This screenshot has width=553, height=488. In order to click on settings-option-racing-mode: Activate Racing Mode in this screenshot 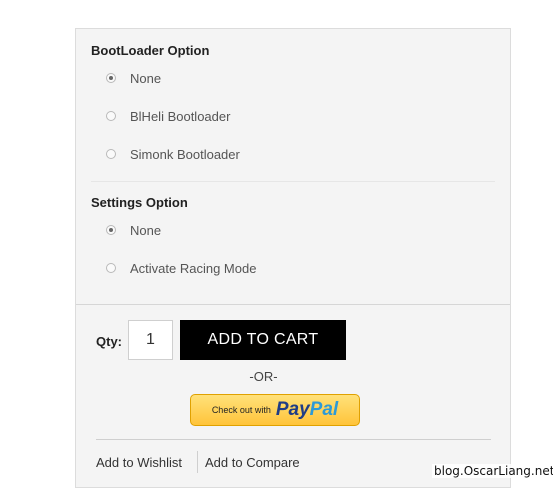, I will do `click(181, 268)`.